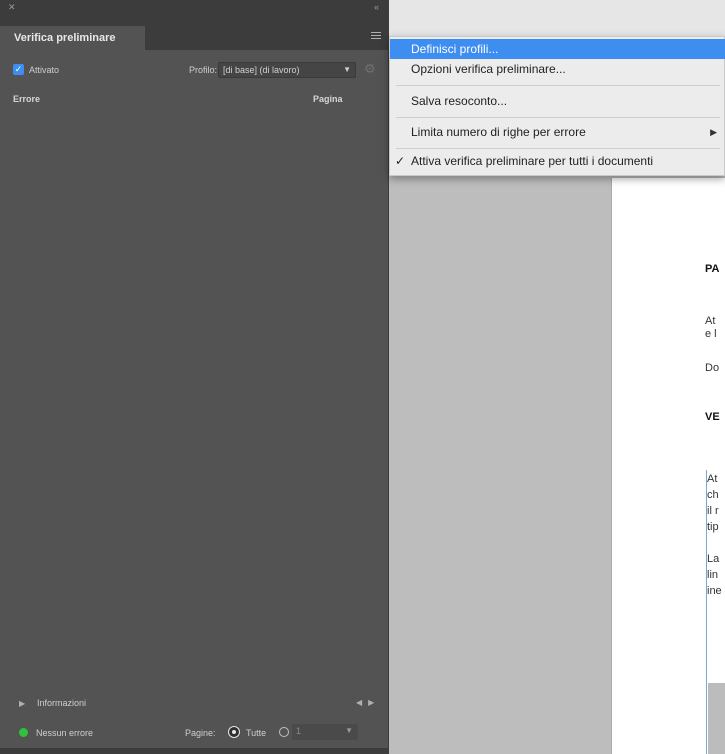  I want to click on pages-all-label: Tutte, so click(256, 733).